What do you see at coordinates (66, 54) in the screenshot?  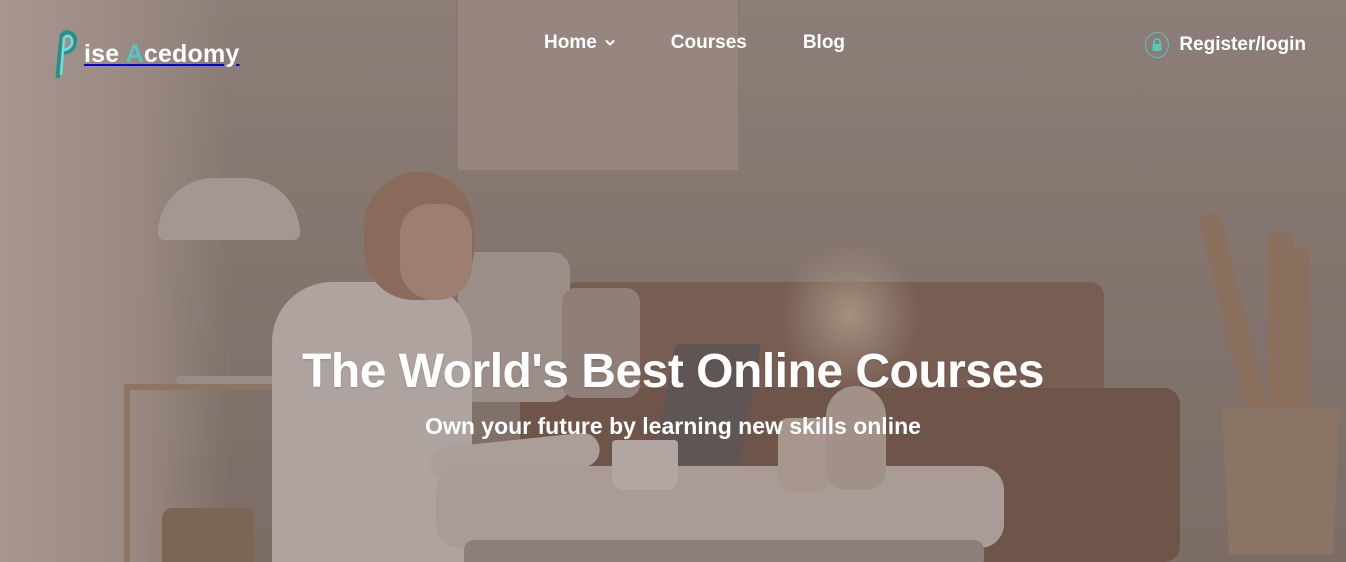 I see `logo-brush-icon` at bounding box center [66, 54].